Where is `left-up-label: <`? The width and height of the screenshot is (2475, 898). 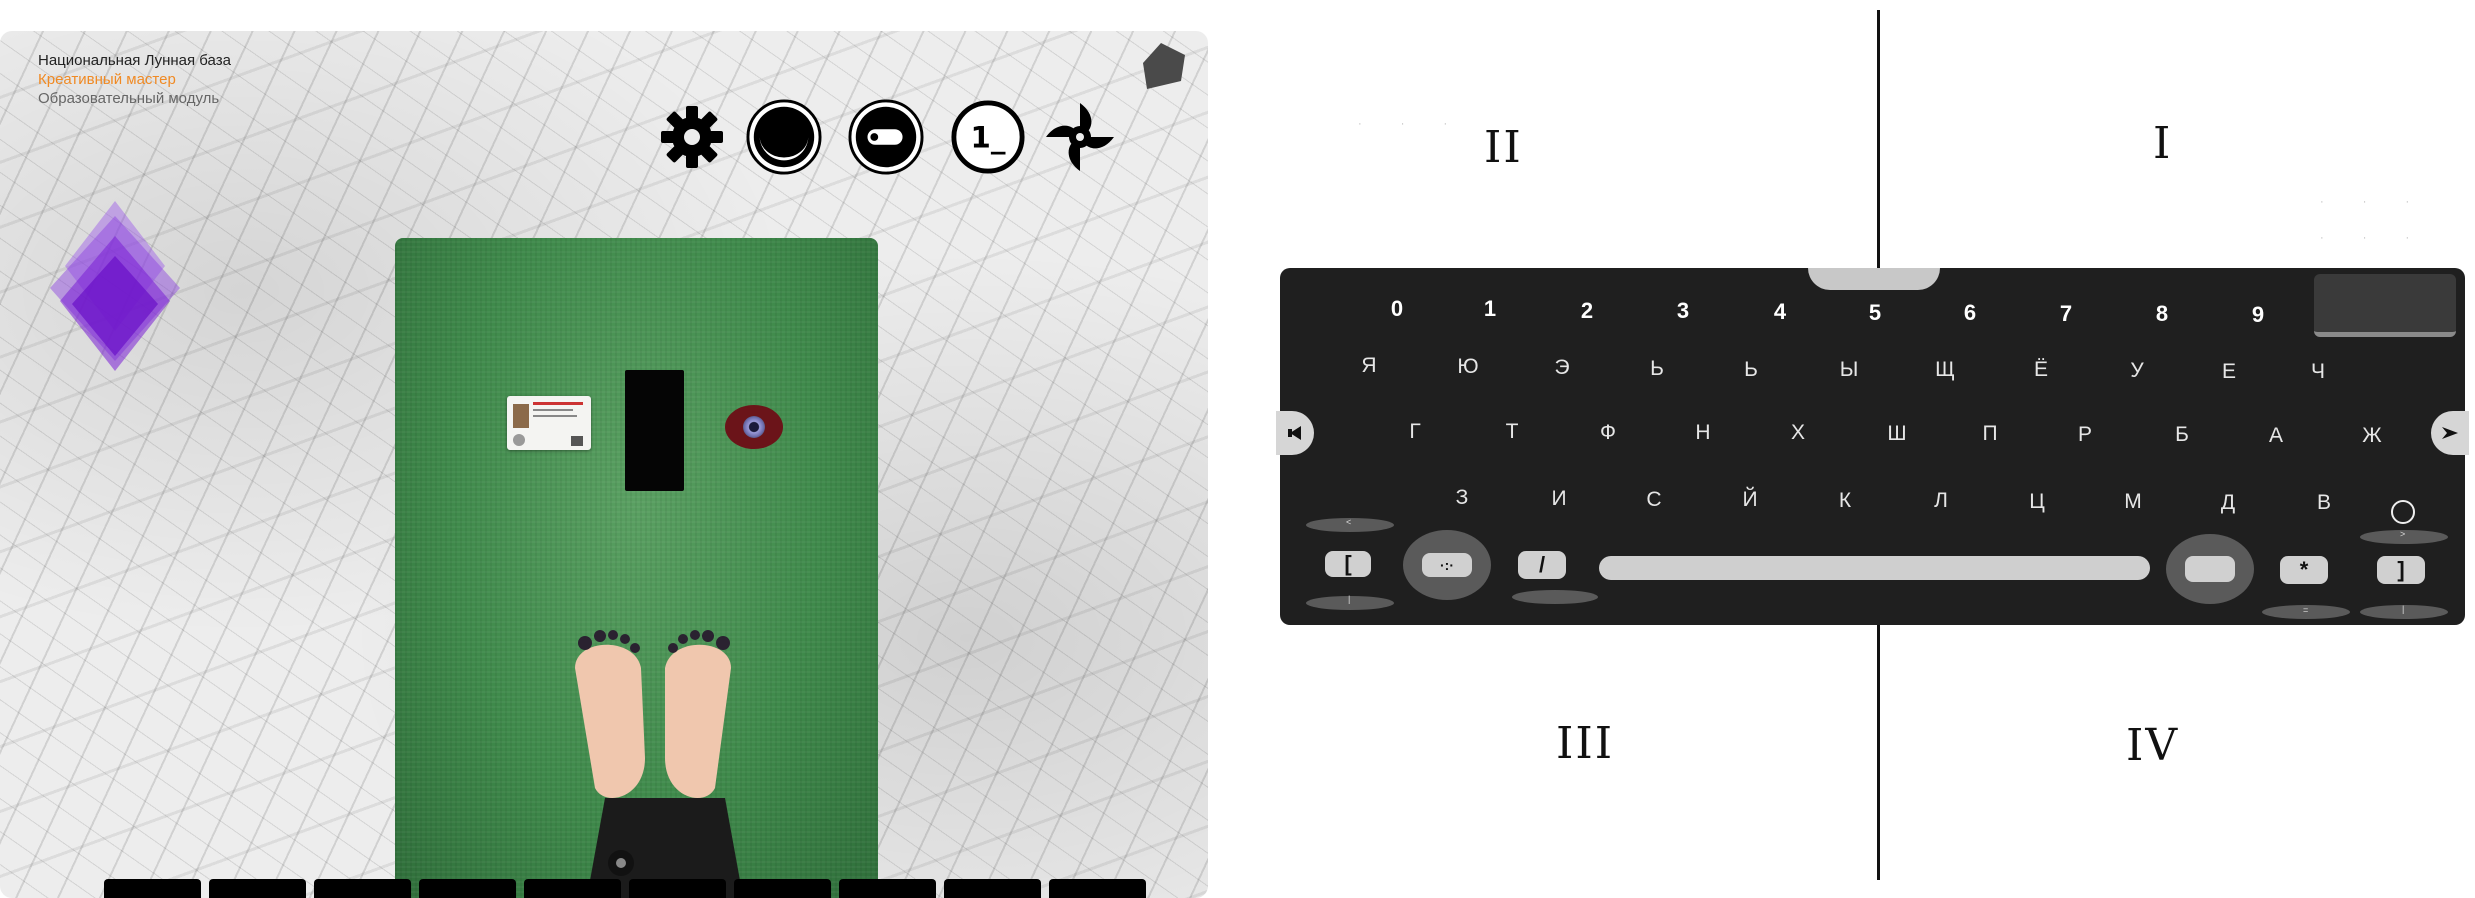
left-up-label: < is located at coordinates (1349, 522).